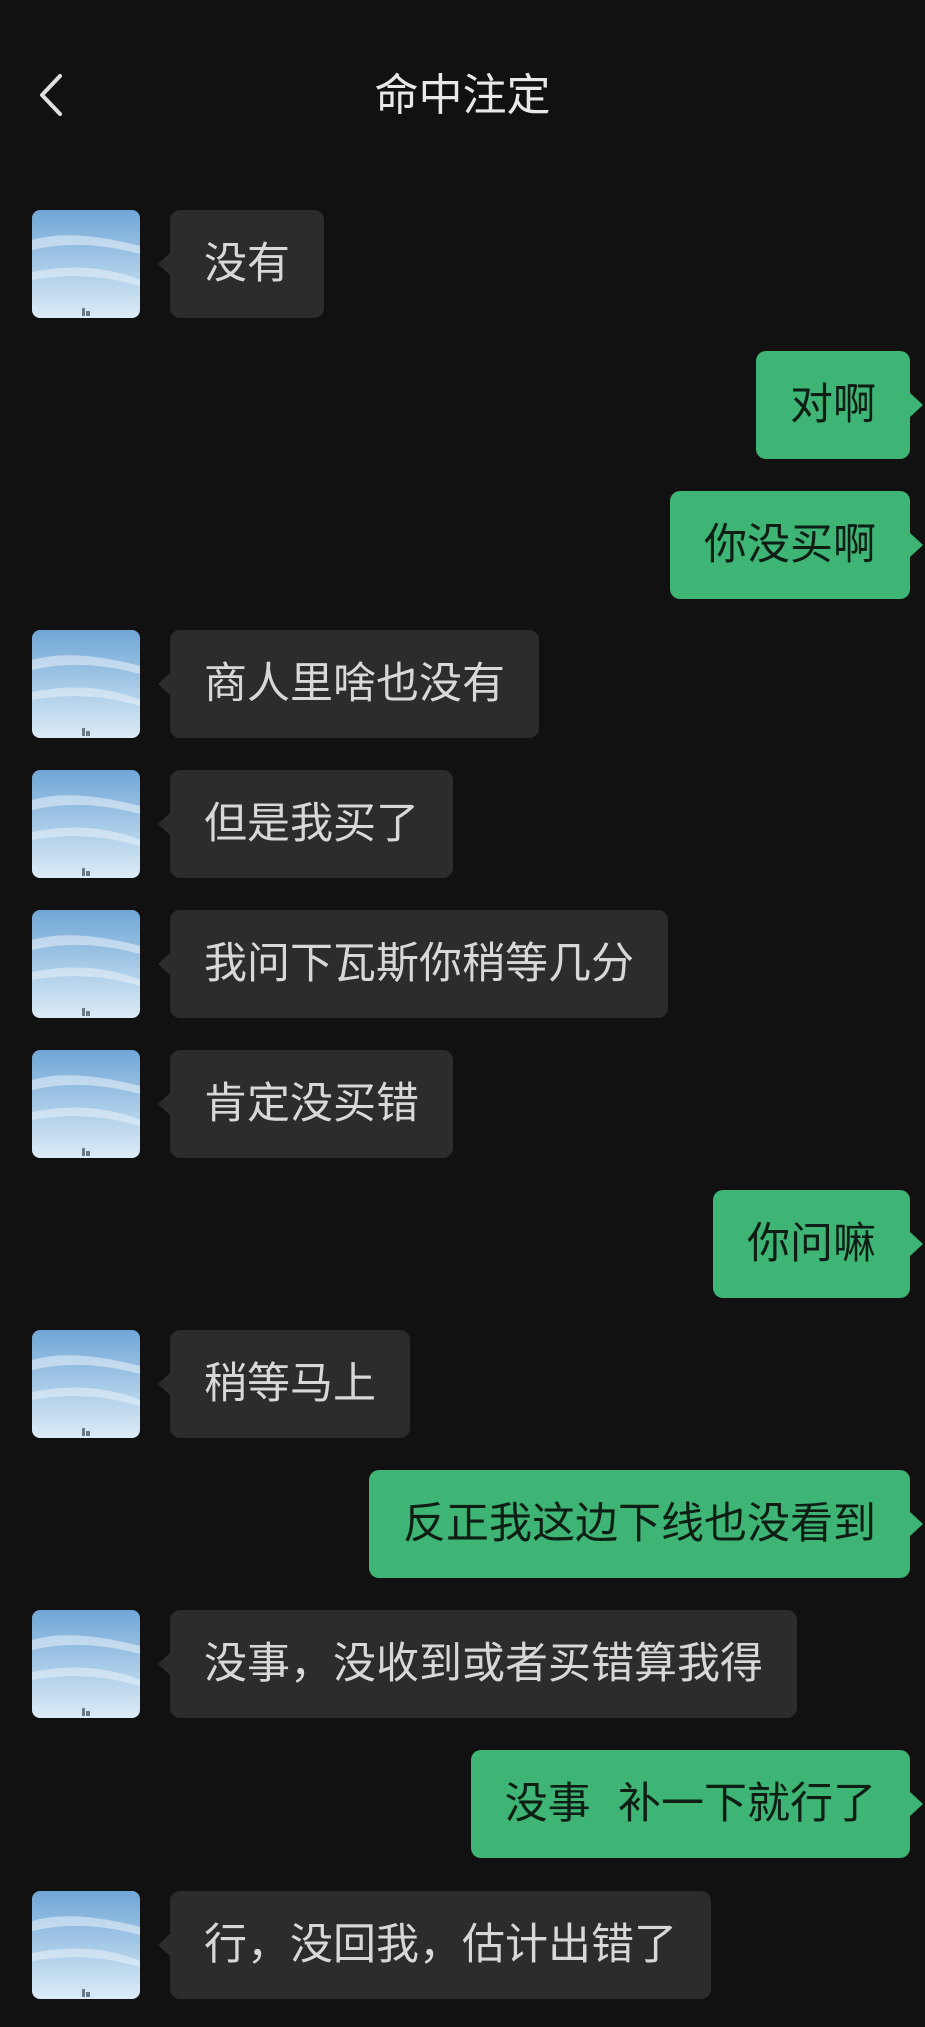 The width and height of the screenshot is (925, 2027). Describe the element at coordinates (462, 825) in the screenshot. I see `message-row: 但是我买了` at that location.